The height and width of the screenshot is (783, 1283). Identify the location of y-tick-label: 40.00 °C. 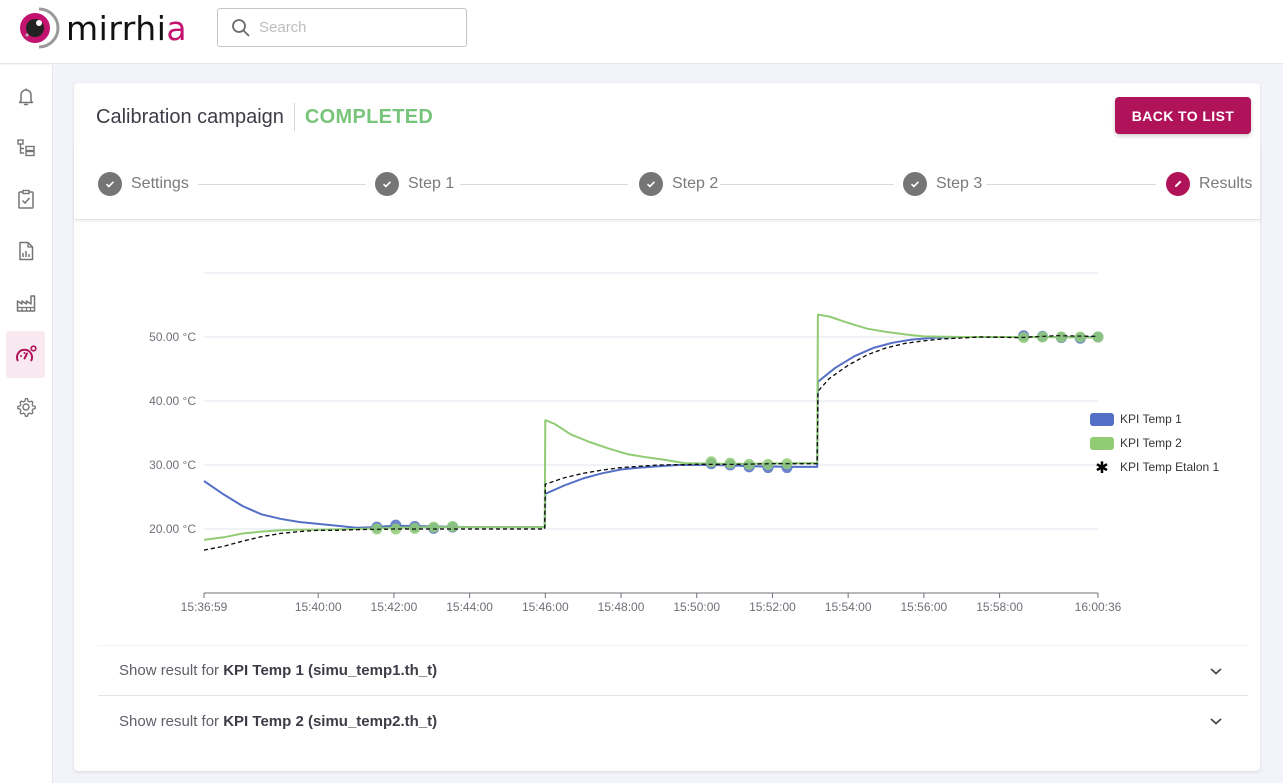
(172, 401).